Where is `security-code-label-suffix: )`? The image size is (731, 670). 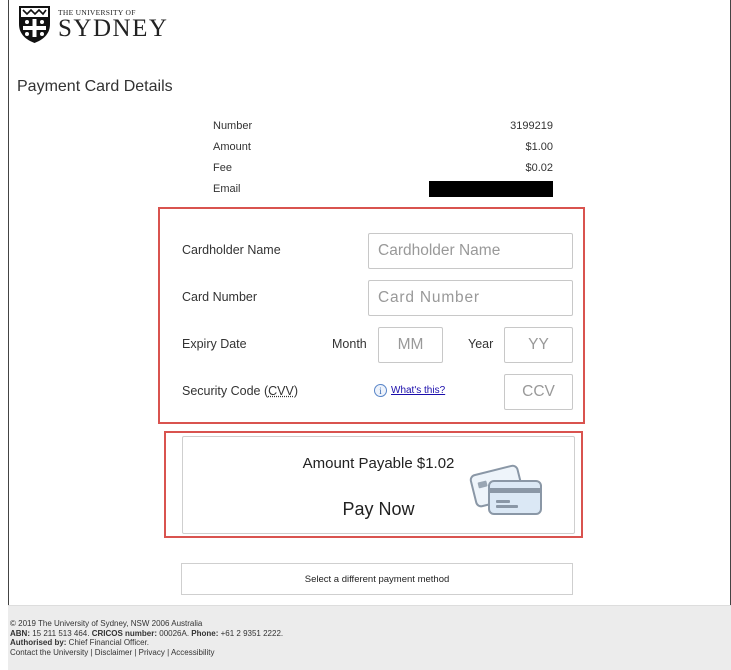 security-code-label-suffix: ) is located at coordinates (296, 391).